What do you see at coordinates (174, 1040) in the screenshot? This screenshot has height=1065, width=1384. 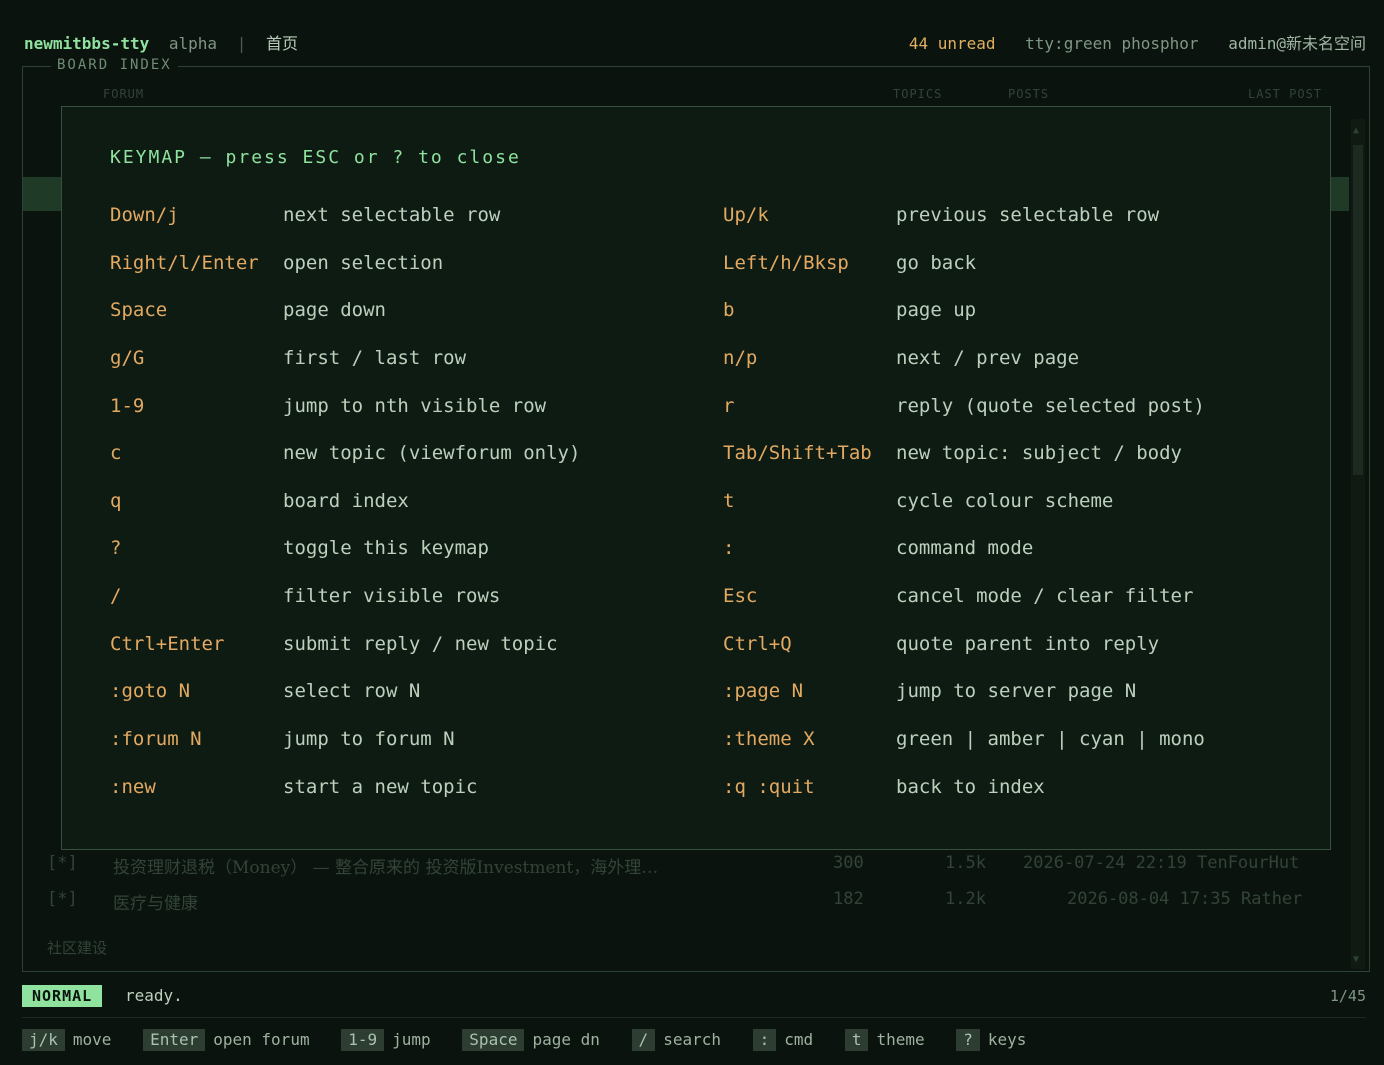 I see `hint-key: Enter` at bounding box center [174, 1040].